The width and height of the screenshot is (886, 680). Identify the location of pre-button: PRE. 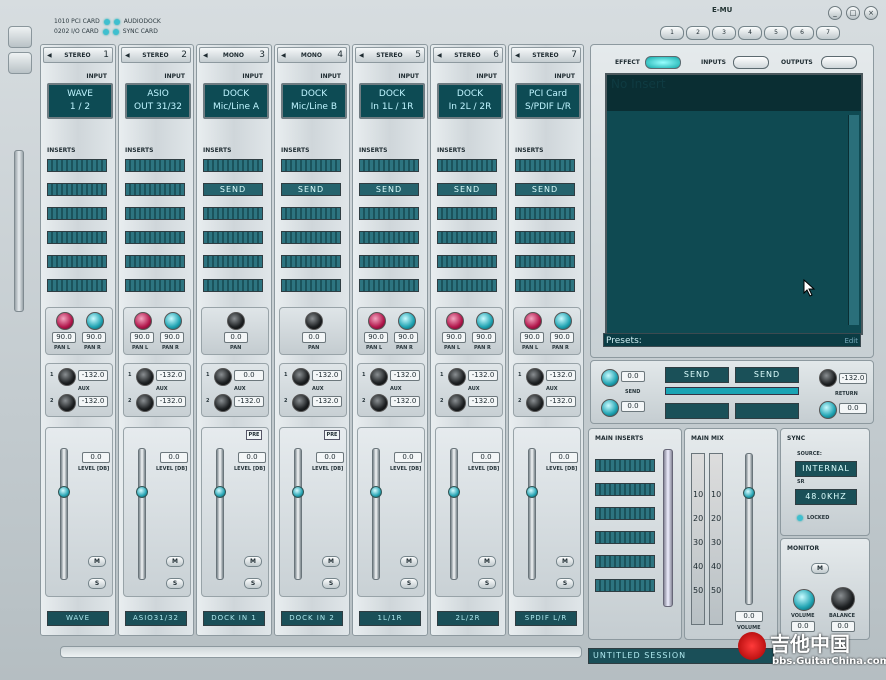
(254, 435).